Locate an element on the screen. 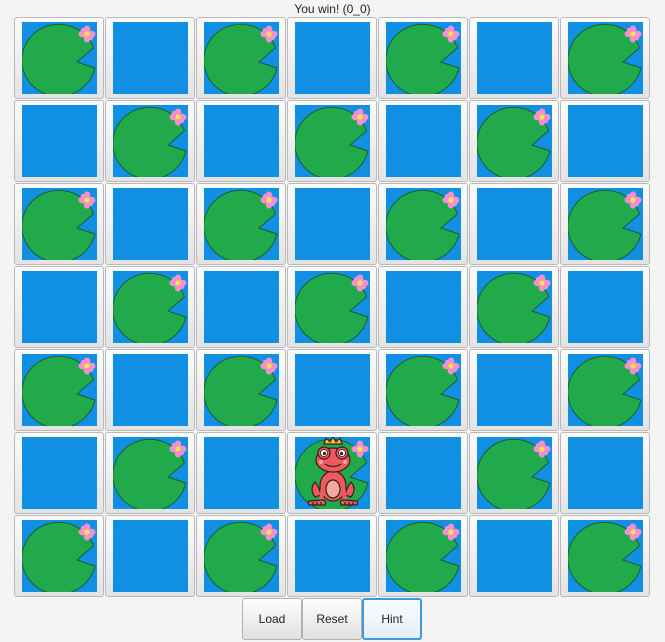  reset-button: Reset is located at coordinates (332, 619).